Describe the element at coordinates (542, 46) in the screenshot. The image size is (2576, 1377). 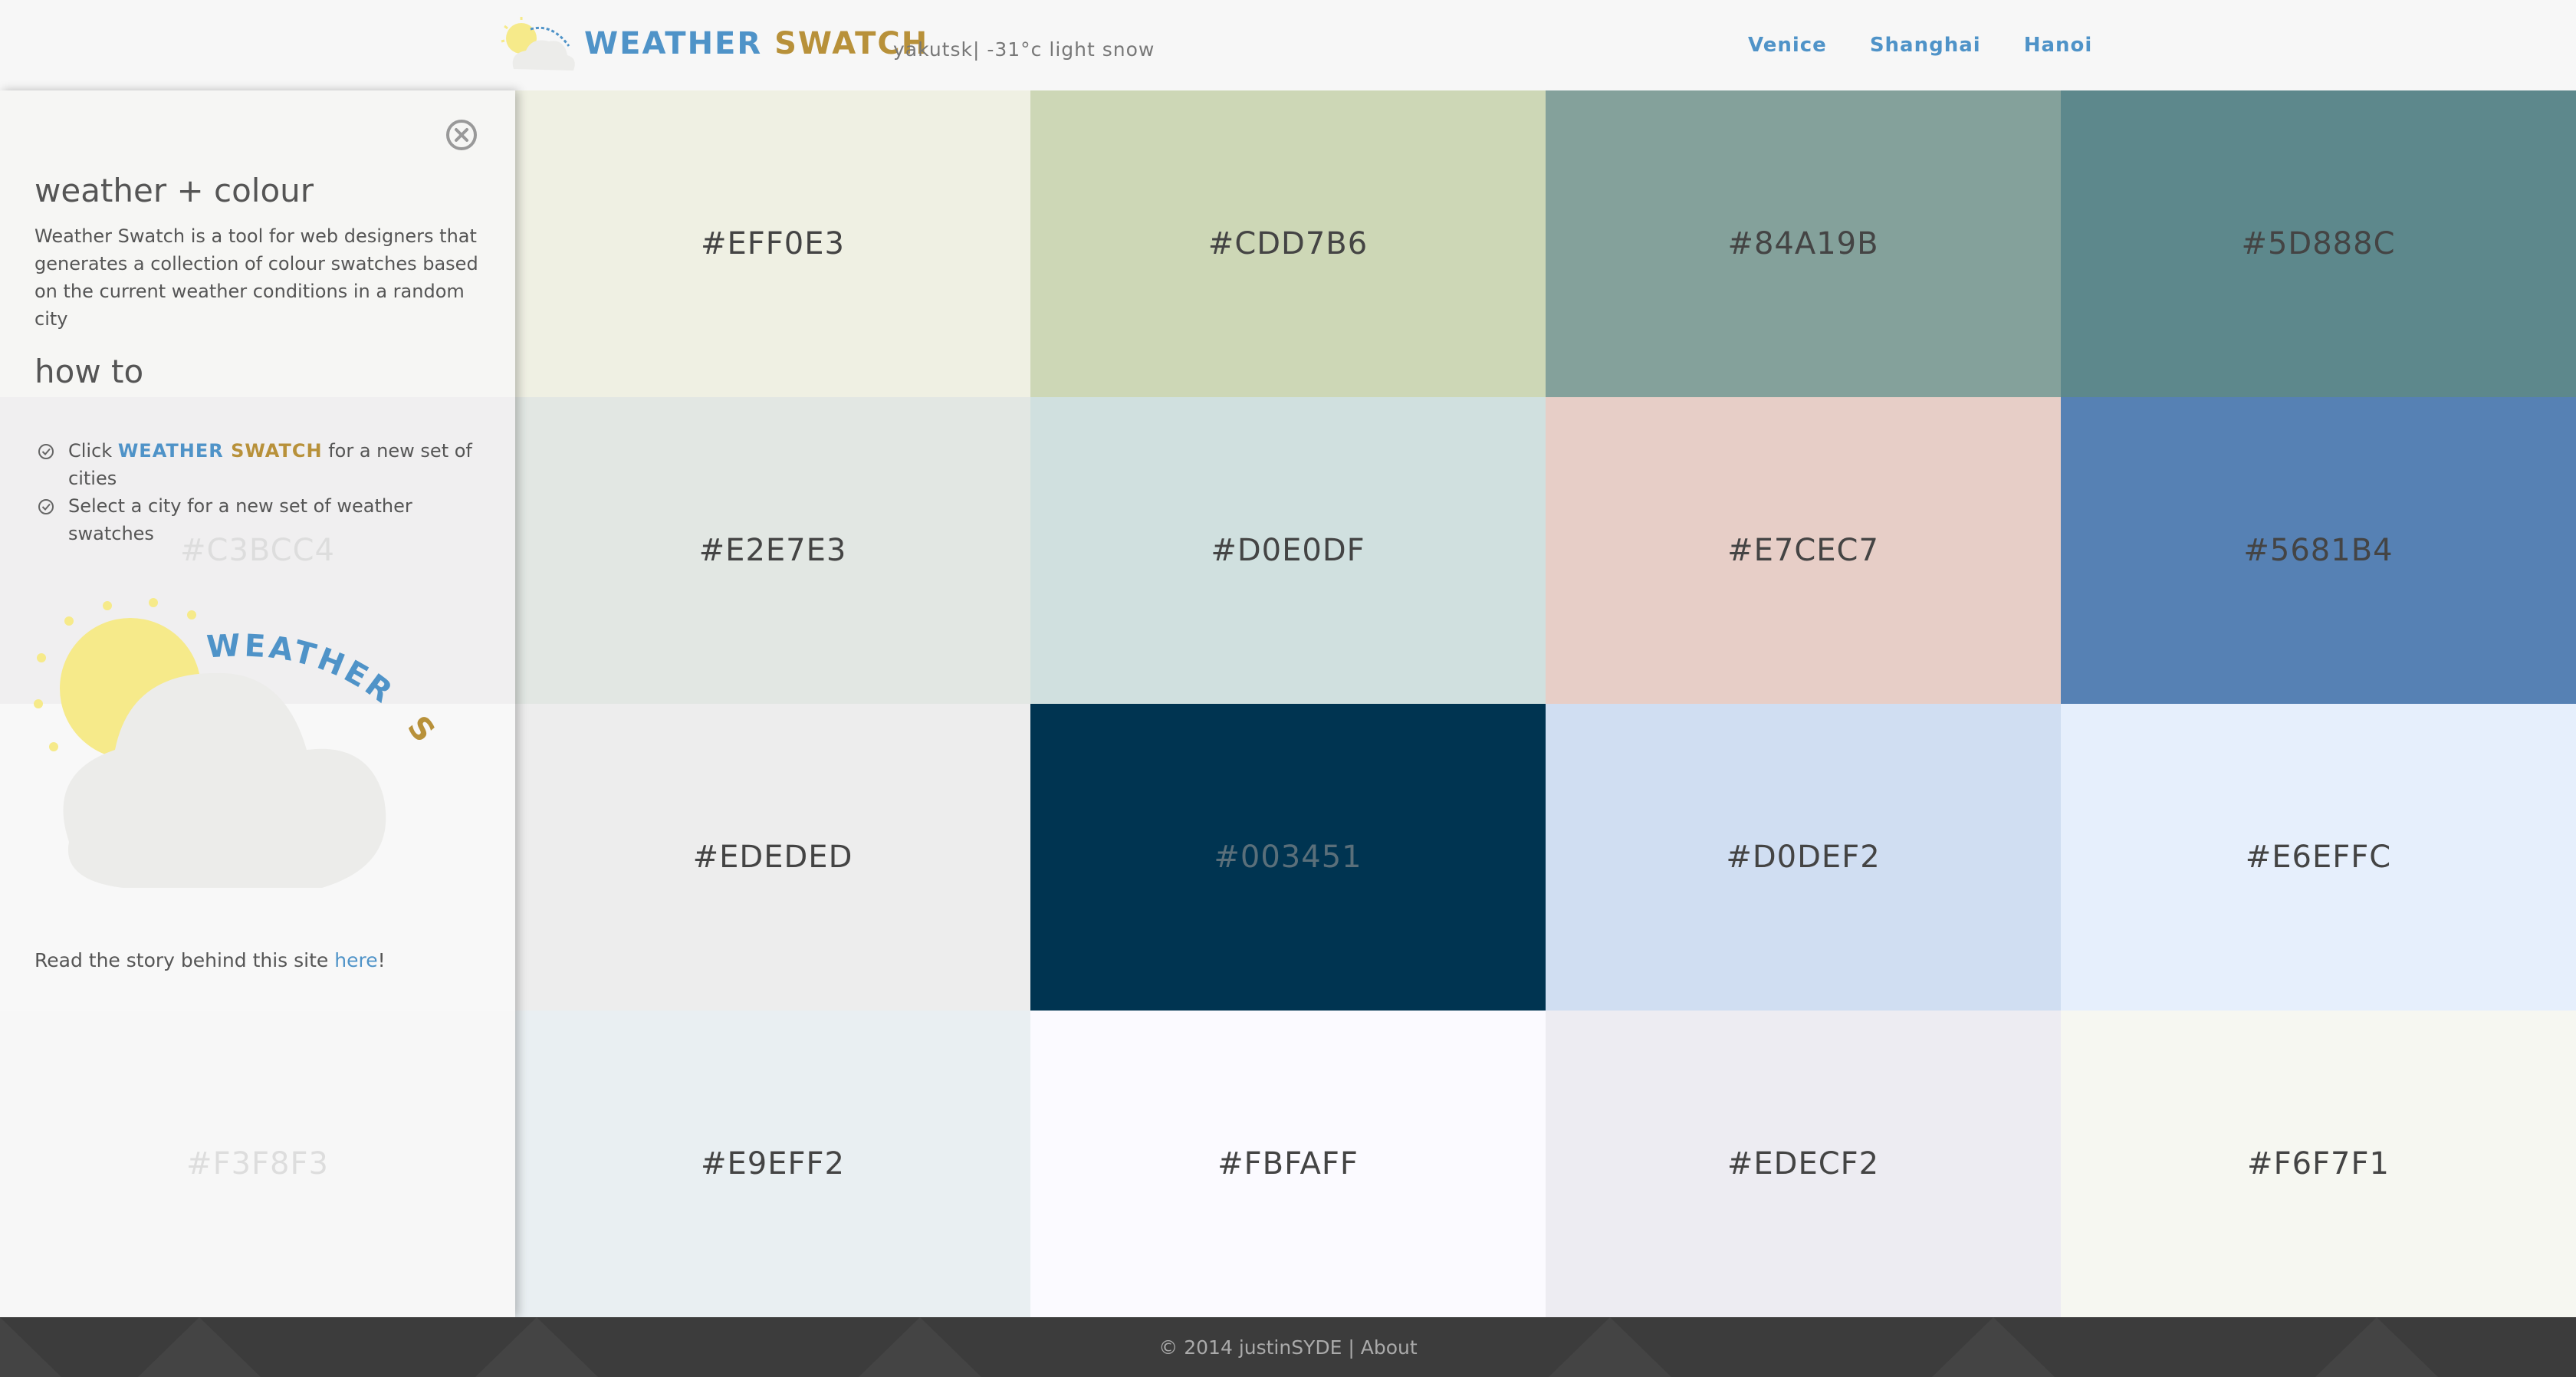
I see `weather-logo-icon` at that location.